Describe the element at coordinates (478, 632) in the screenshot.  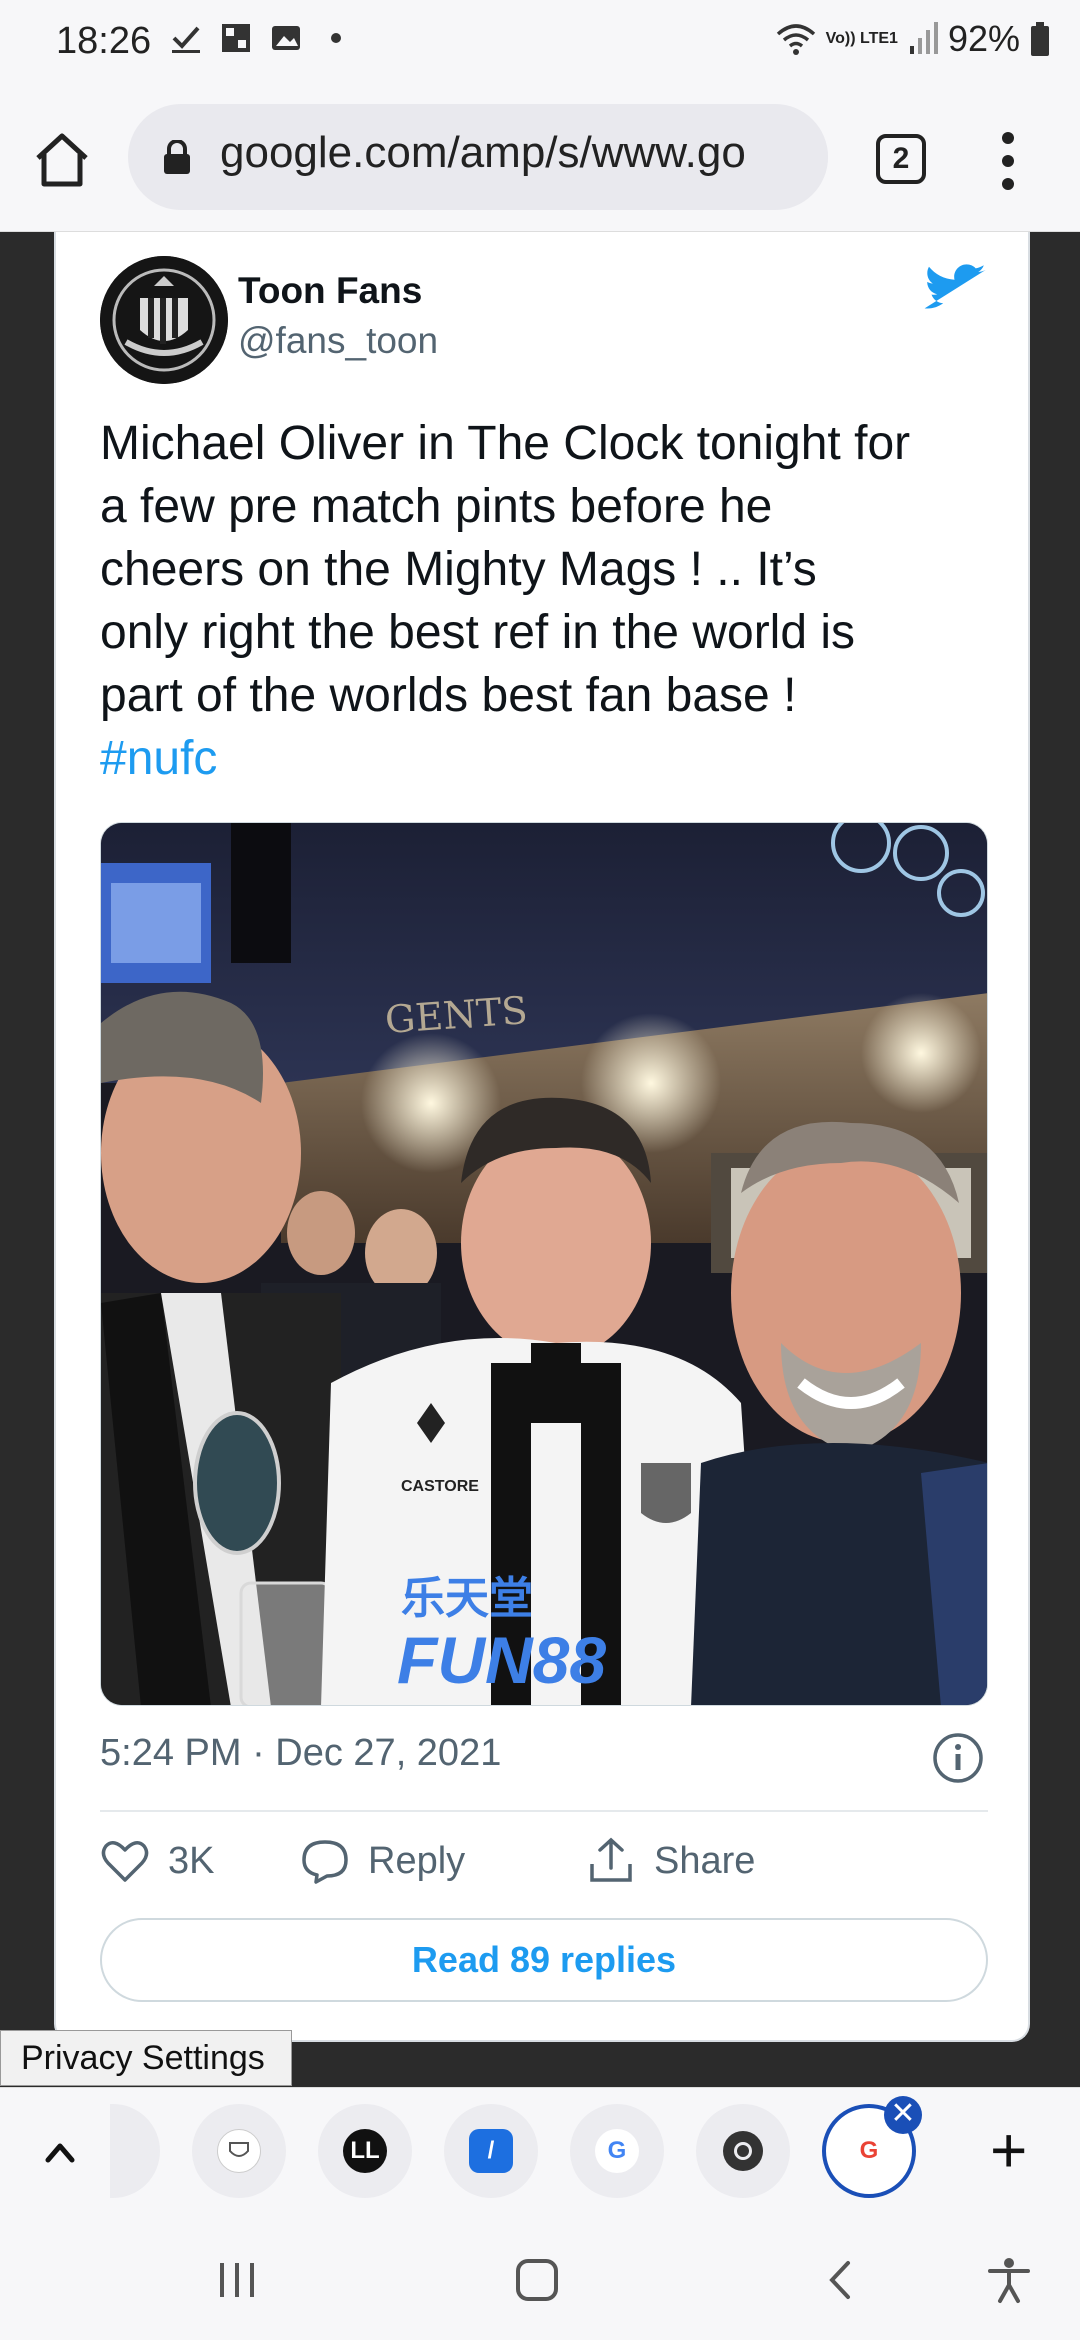
I see `tweet-line: only right the best ref in the world is` at that location.